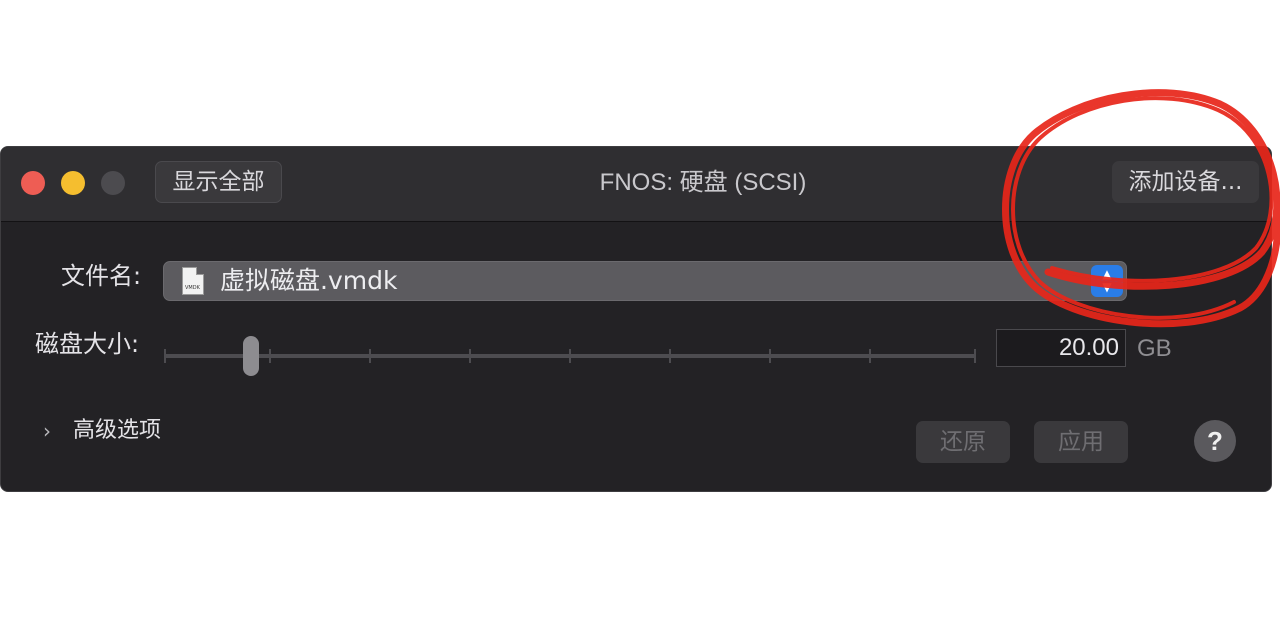  What do you see at coordinates (1154, 348) in the screenshot?
I see `disk-size-unit: GB` at bounding box center [1154, 348].